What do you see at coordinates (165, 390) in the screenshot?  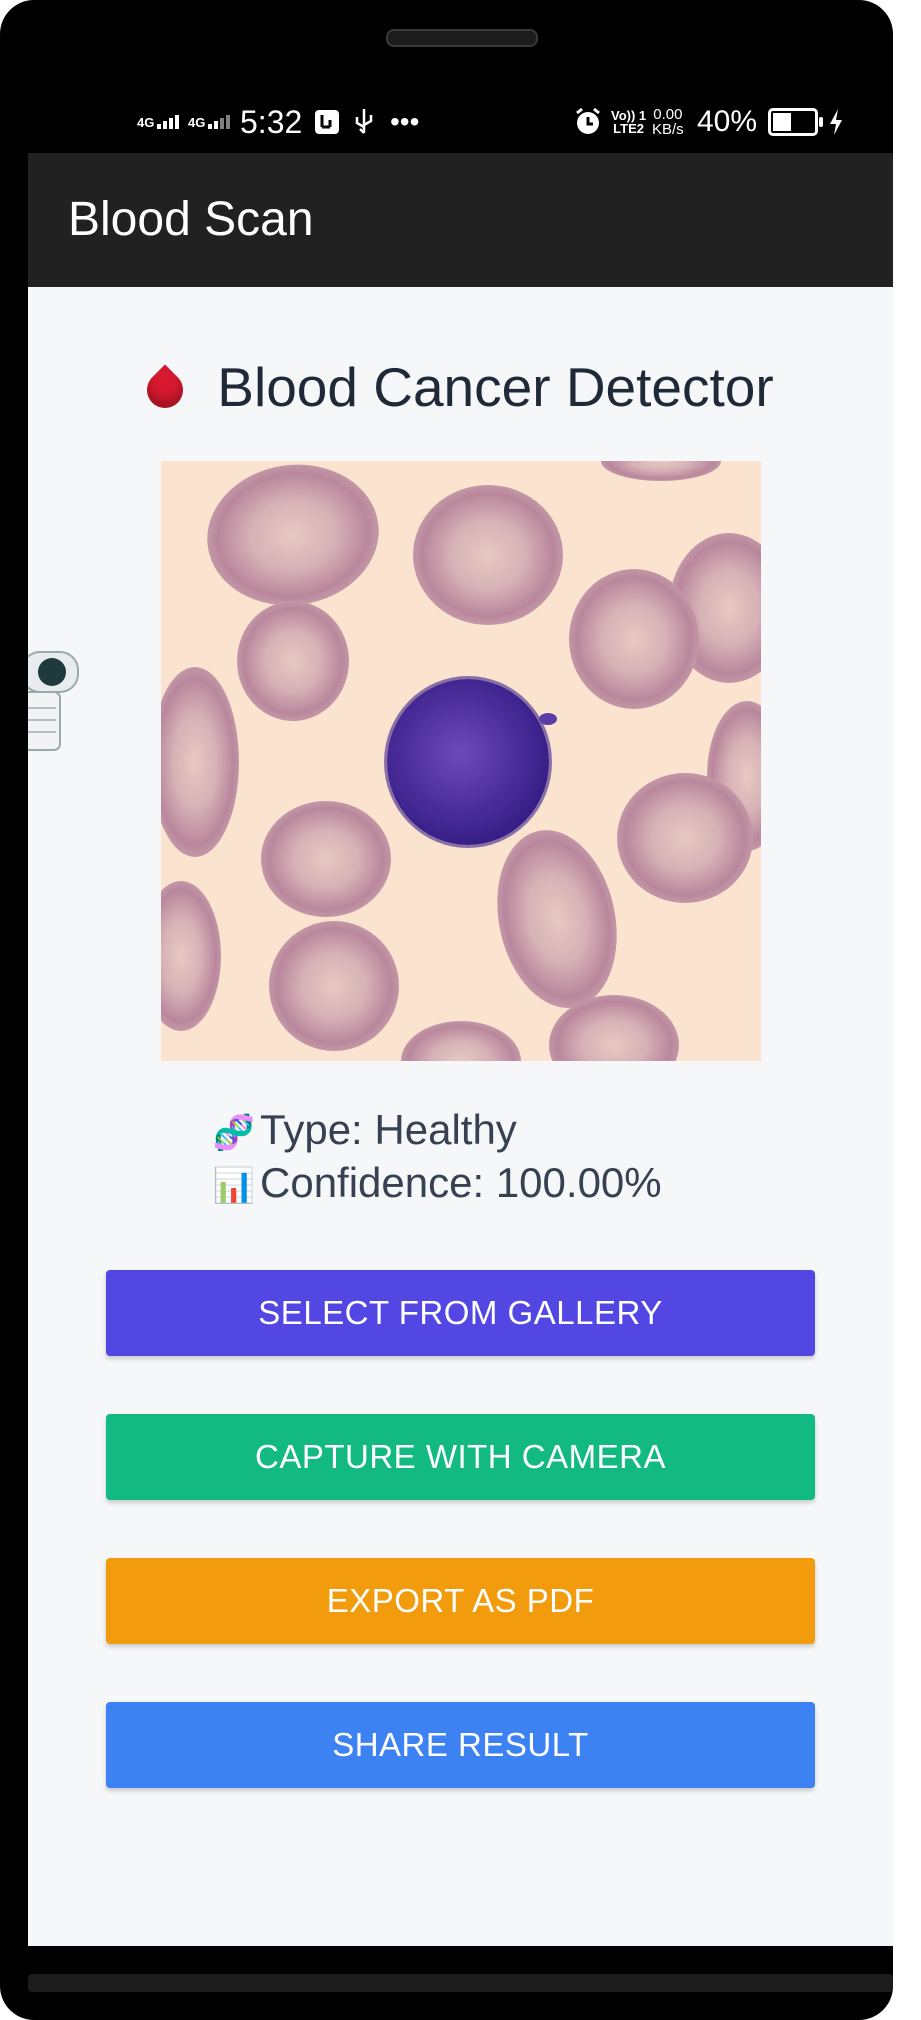 I see `blood-drop-icon` at bounding box center [165, 390].